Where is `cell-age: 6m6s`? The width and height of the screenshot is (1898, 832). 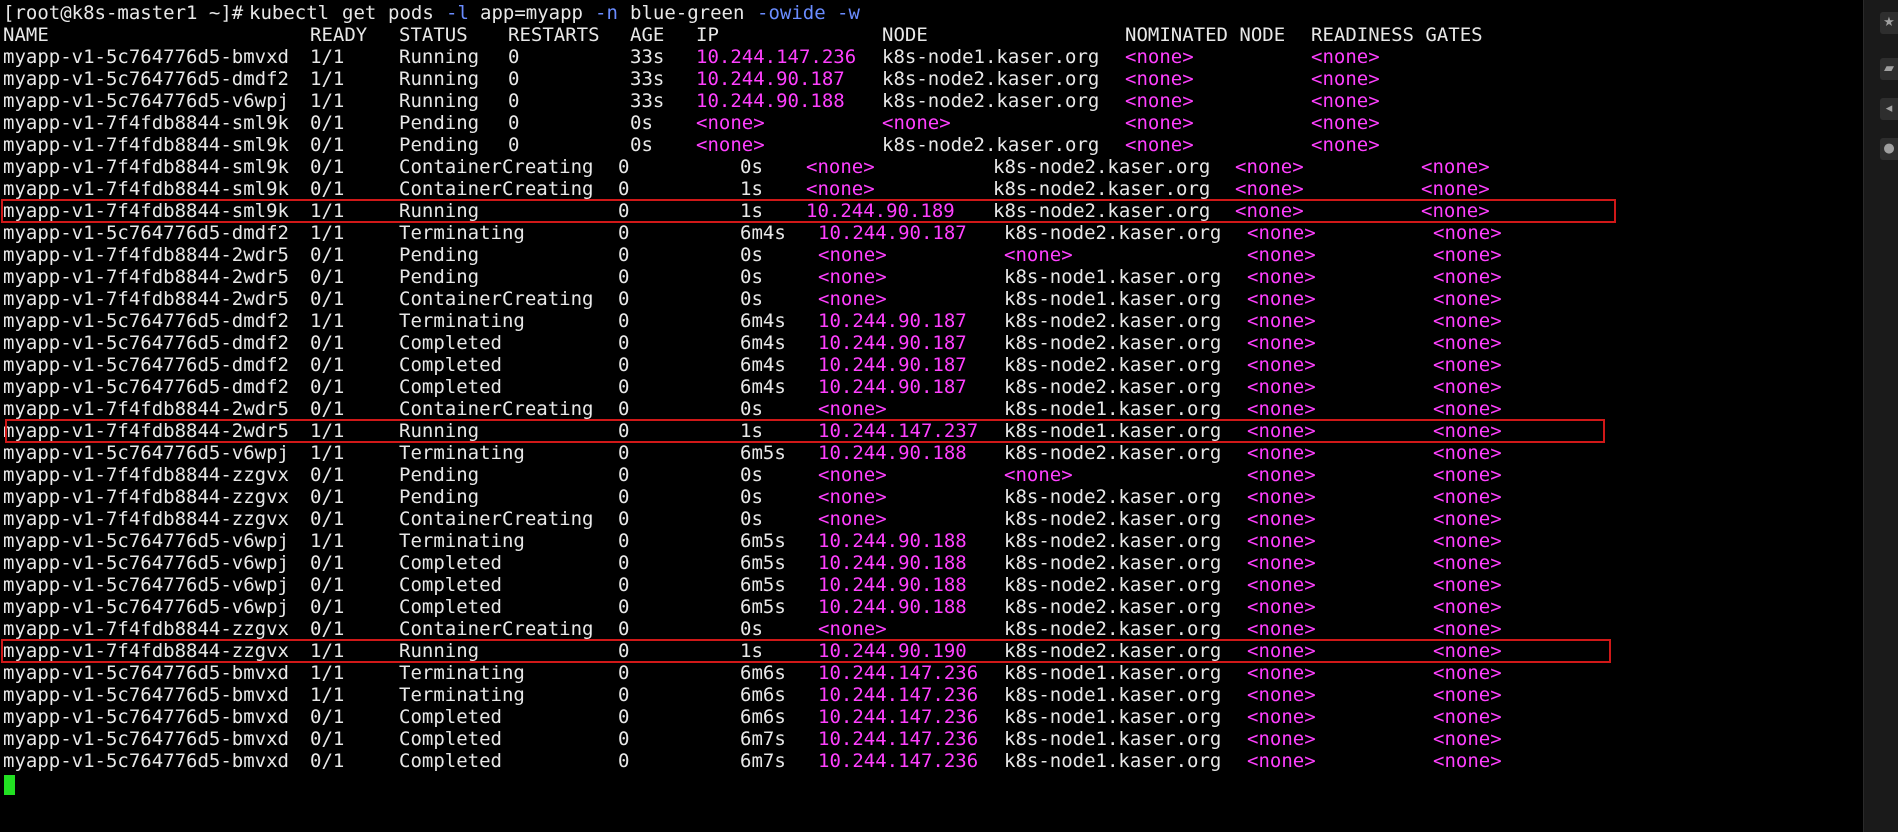 cell-age: 6m6s is located at coordinates (763, 695).